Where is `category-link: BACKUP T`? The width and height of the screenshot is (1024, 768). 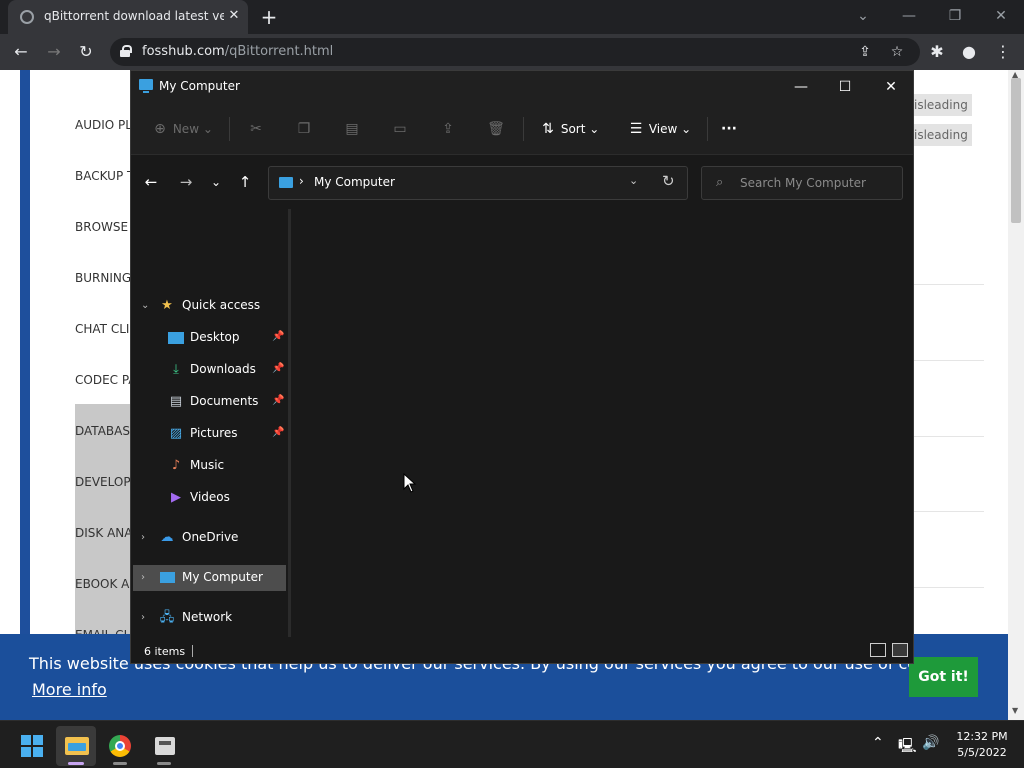 category-link: BACKUP T is located at coordinates (105, 174).